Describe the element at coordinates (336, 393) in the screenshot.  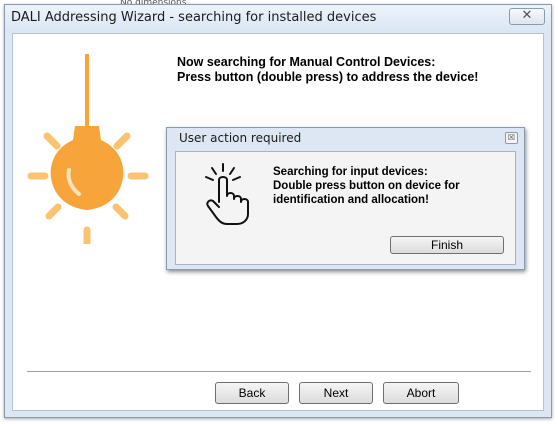
I see `next-button: Next` at that location.